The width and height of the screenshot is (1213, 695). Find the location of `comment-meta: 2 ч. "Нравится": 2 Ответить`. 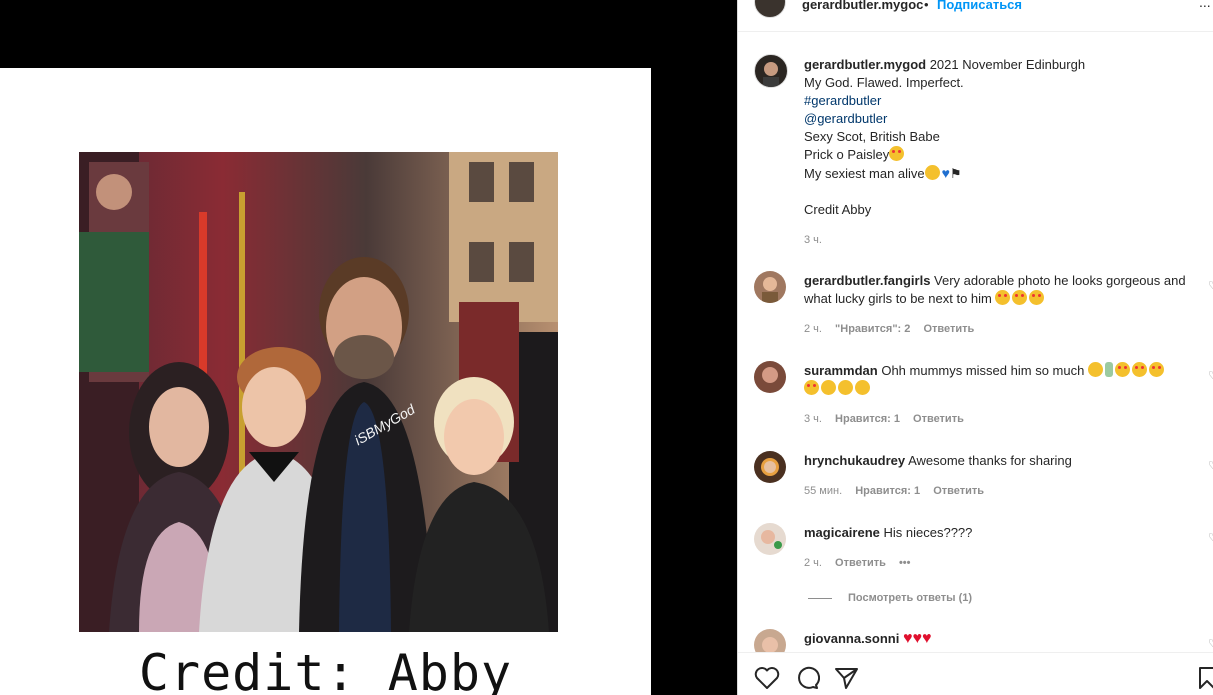

comment-meta: 2 ч. "Нравится": 2 Ответить is located at coordinates (894, 329).